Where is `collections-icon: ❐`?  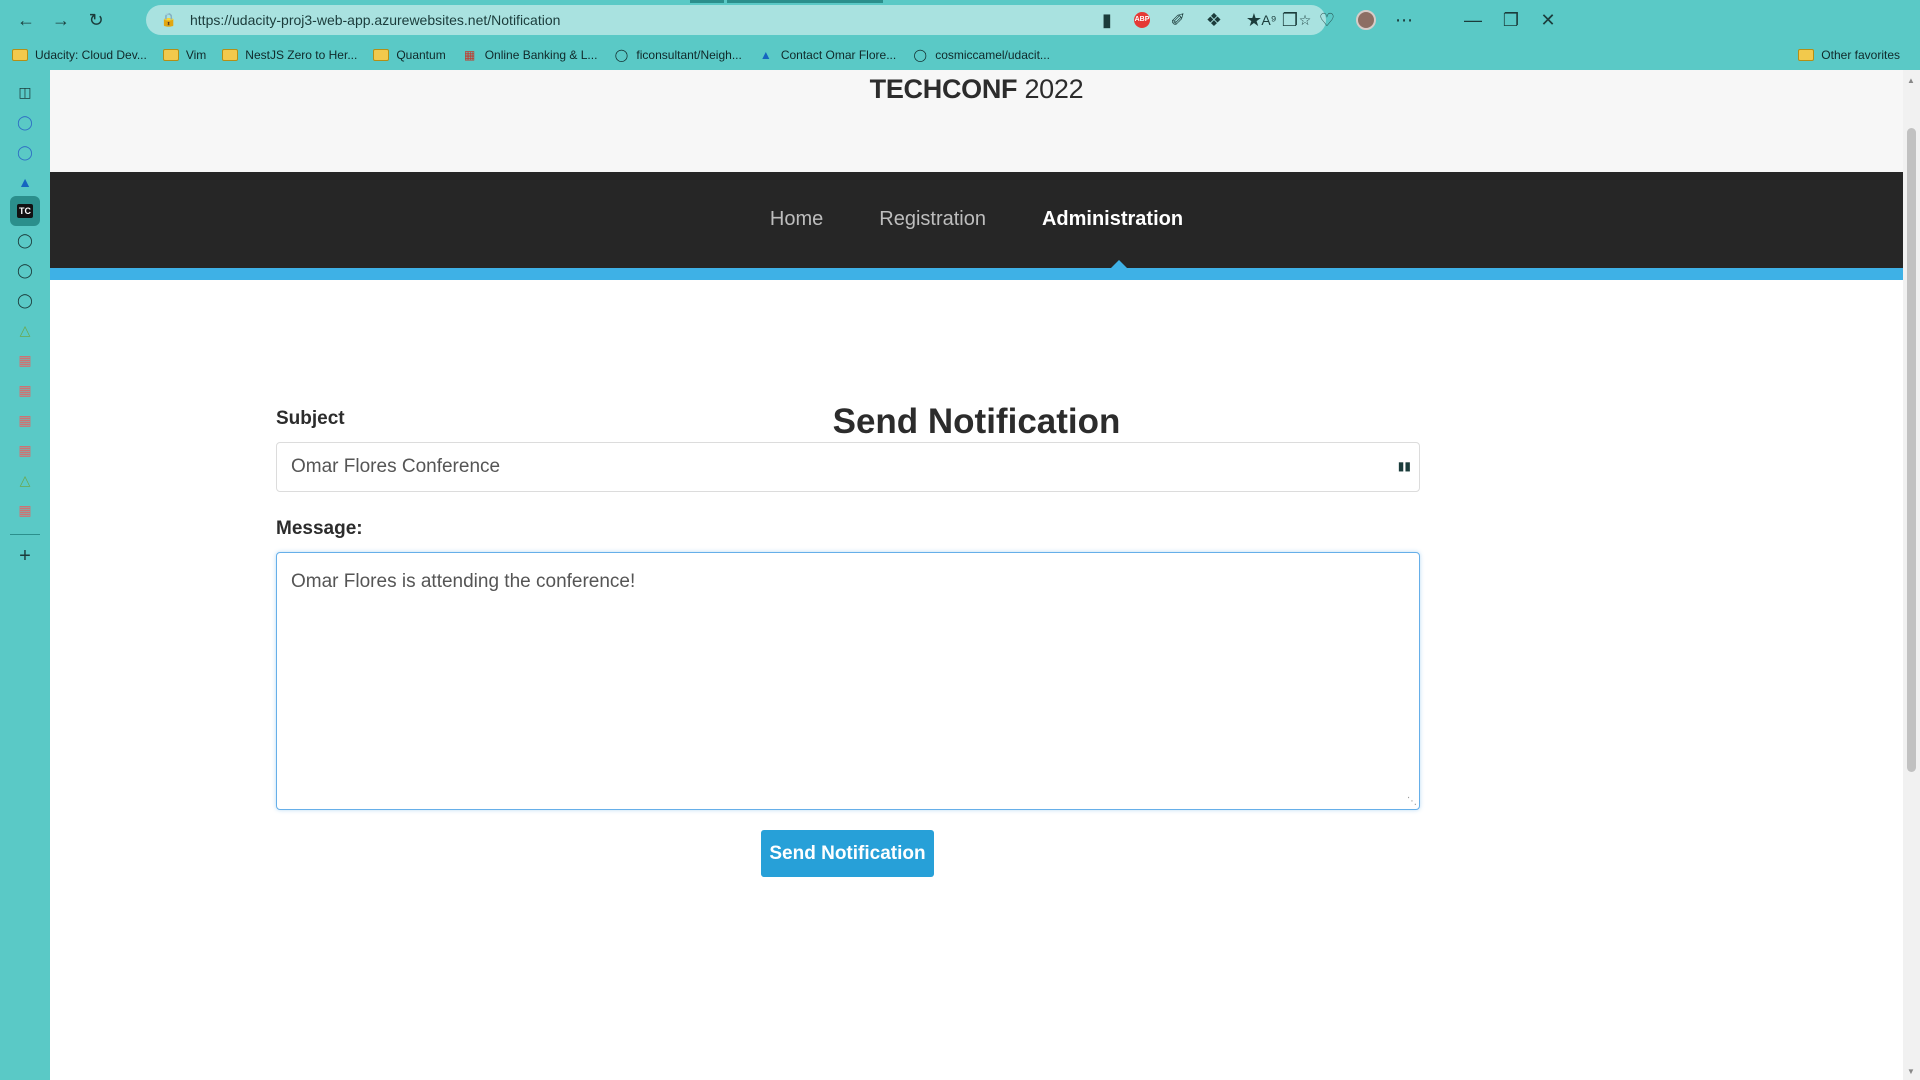 collections-icon: ❐ is located at coordinates (1290, 20).